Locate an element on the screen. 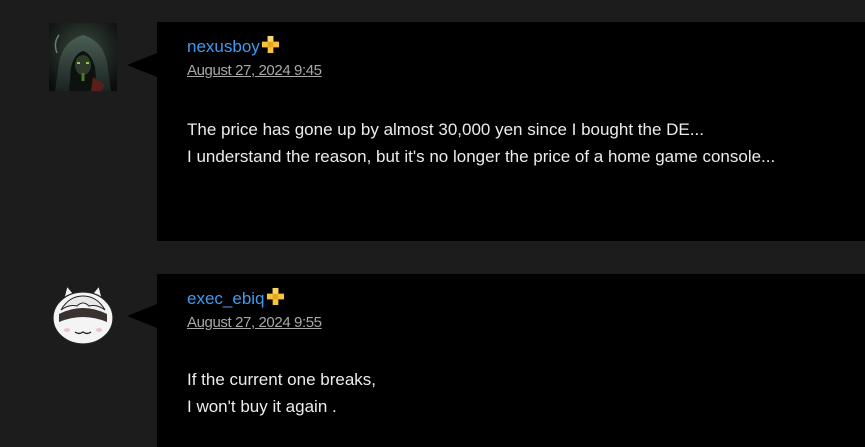 The width and height of the screenshot is (865, 447). chibi-character-avatar-icon is located at coordinates (83, 314).